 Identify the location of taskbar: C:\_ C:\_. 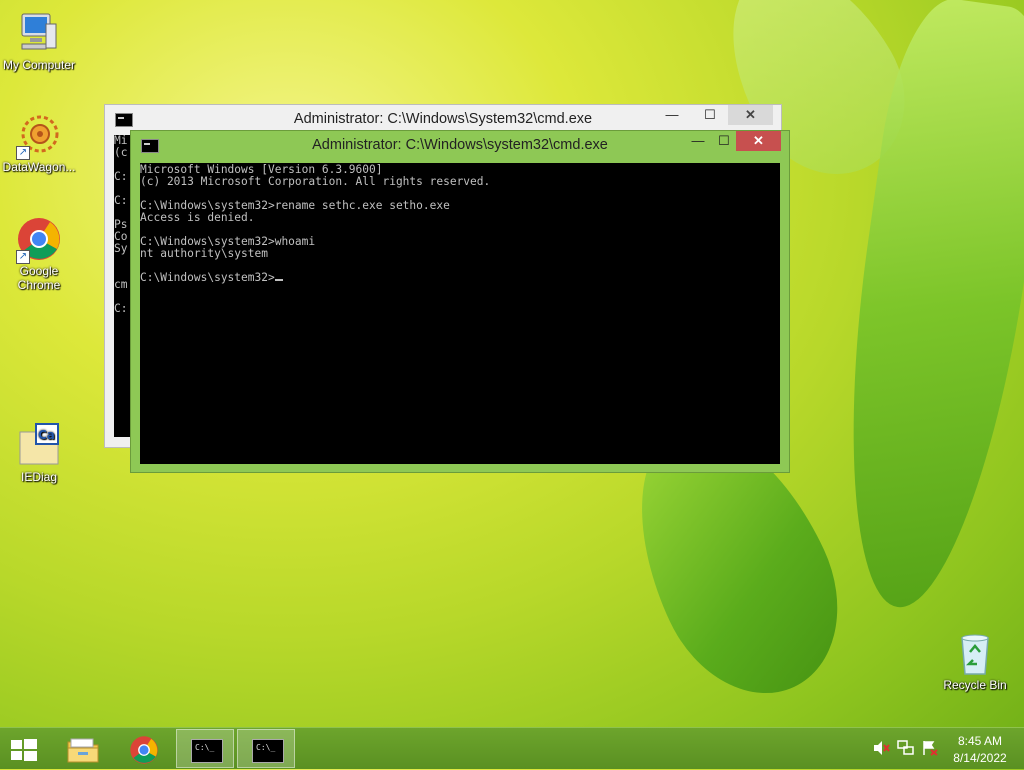
(512, 748).